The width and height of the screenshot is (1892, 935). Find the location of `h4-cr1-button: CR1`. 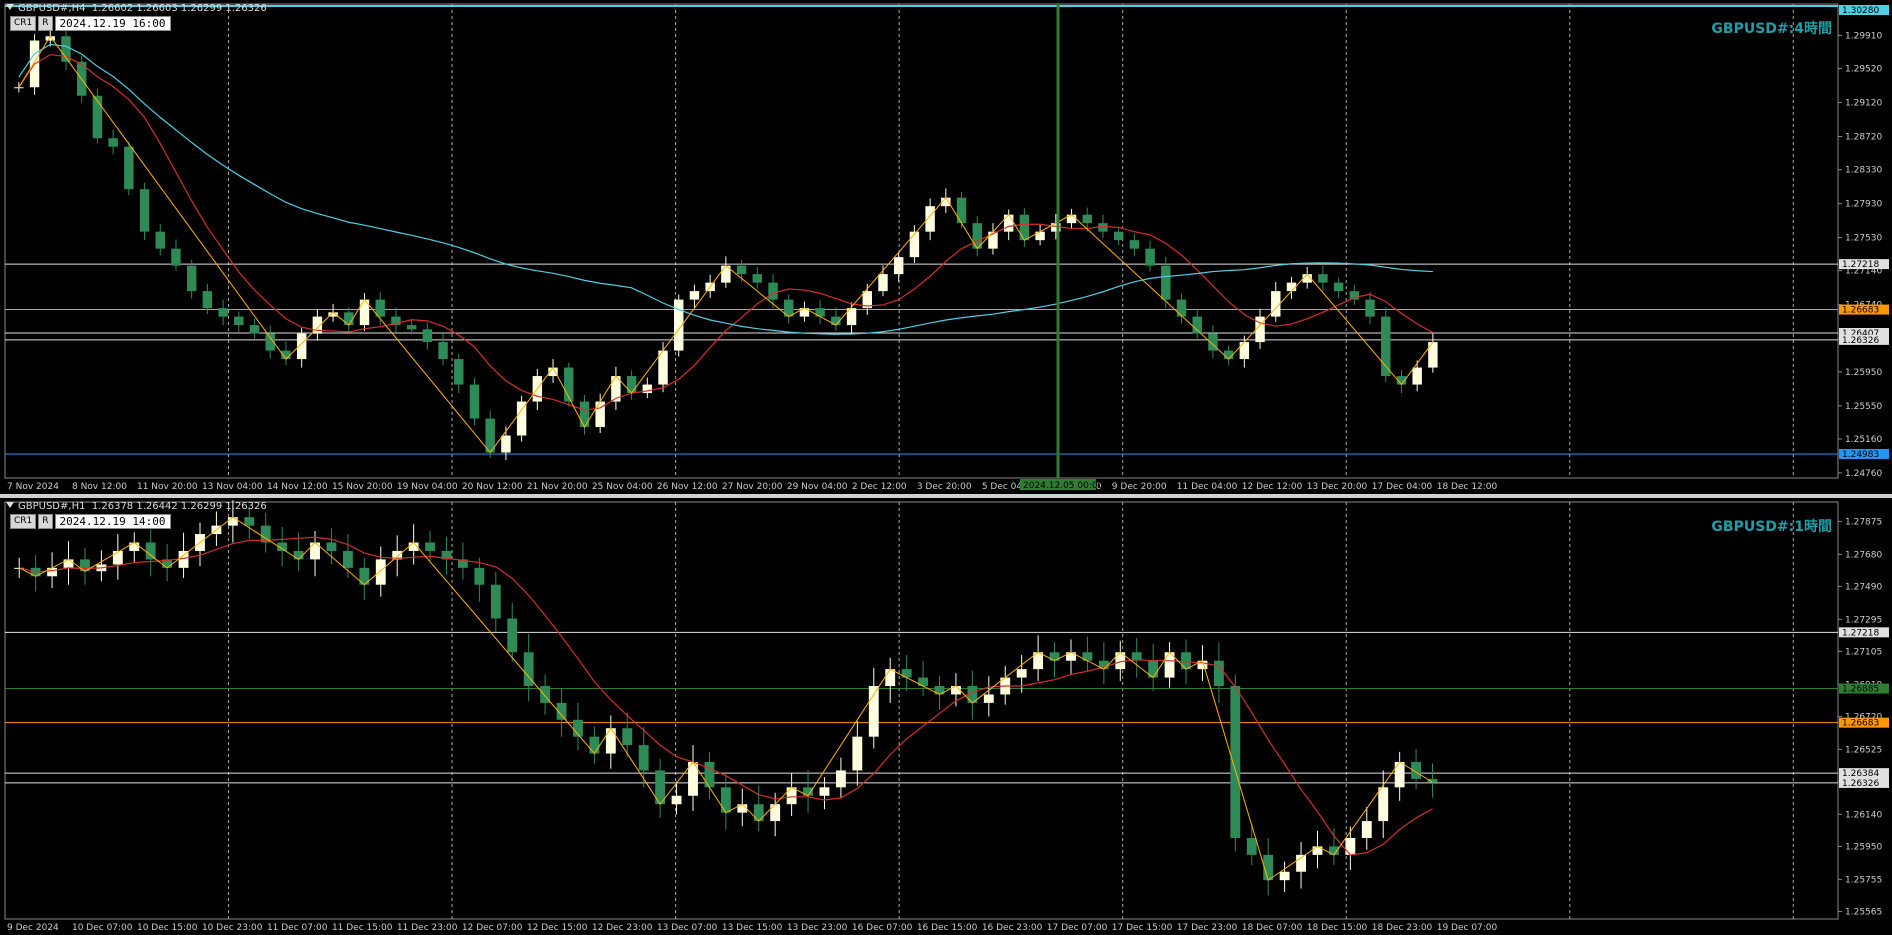

h4-cr1-button: CR1 is located at coordinates (23, 23).